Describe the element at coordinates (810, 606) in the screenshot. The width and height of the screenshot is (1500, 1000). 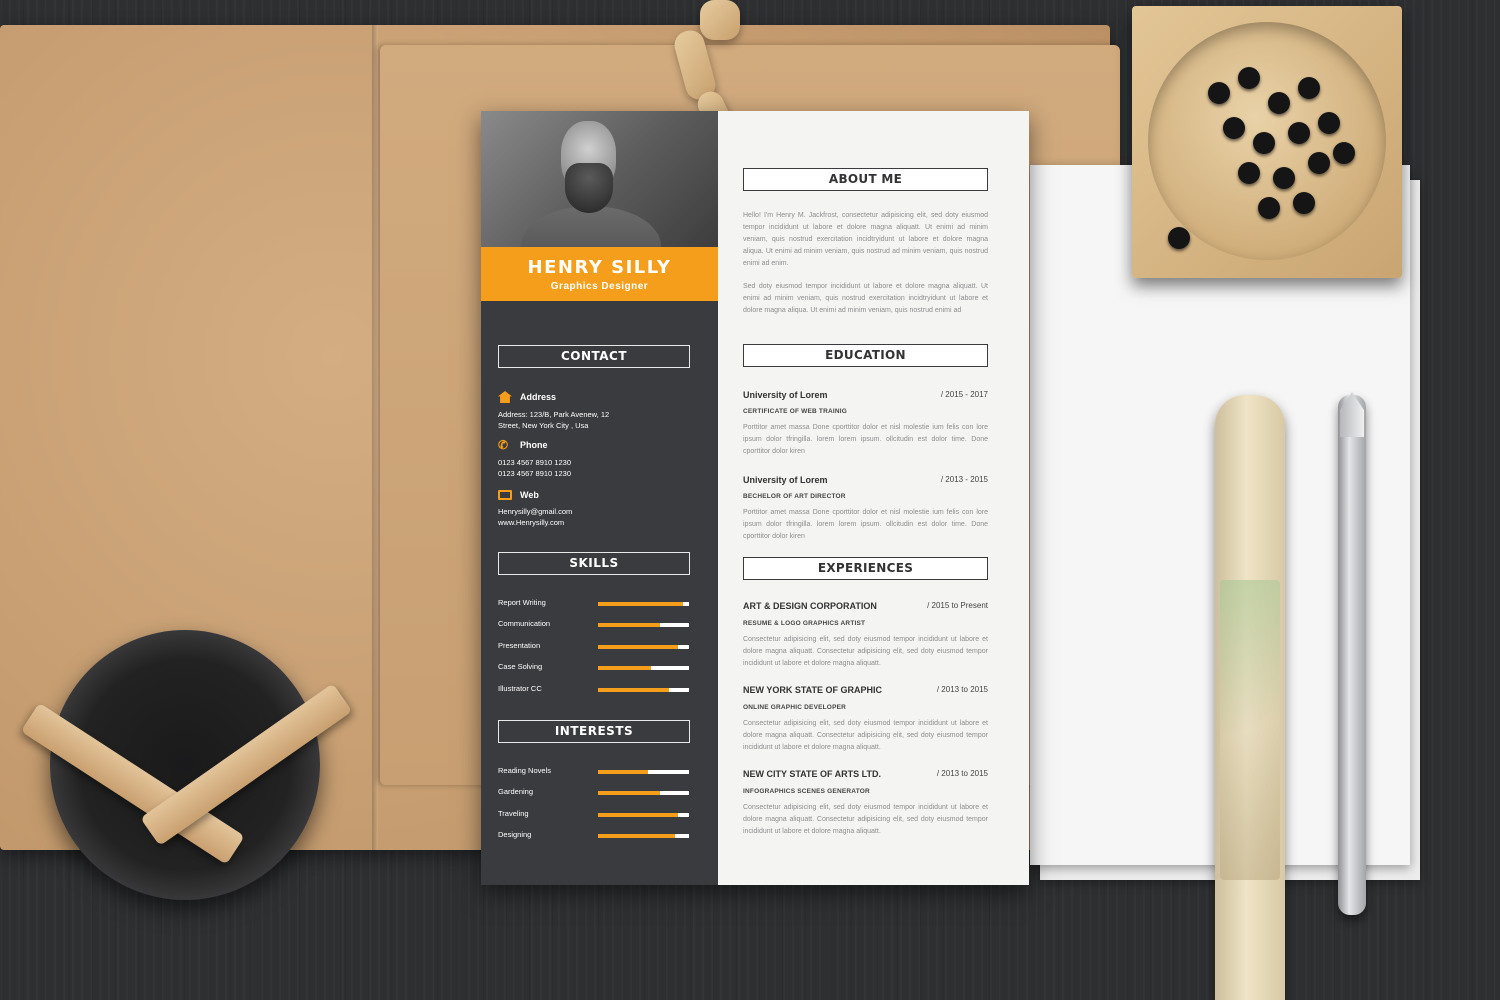
I see `experience-company: ART & DESIGN CORPORATION` at that location.